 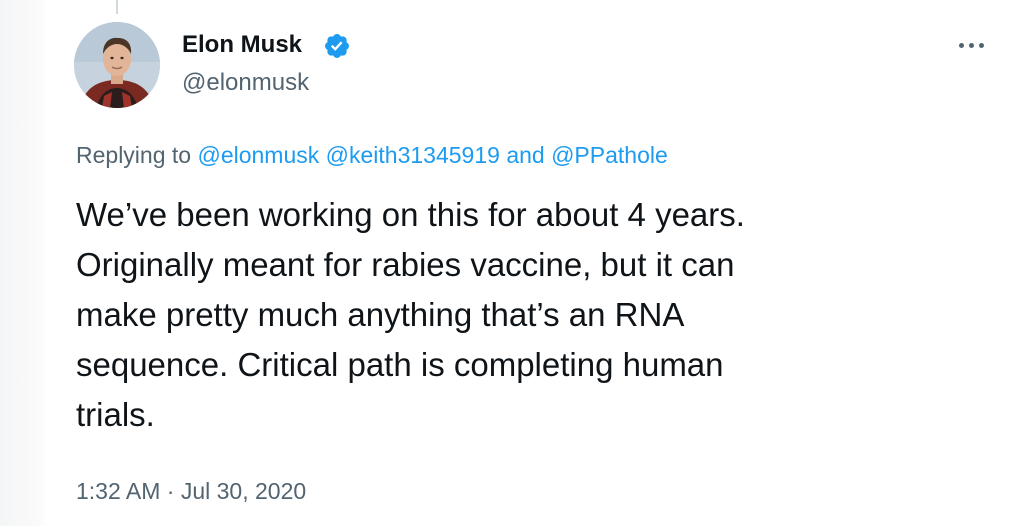 I want to click on more-options-icon, so click(x=971, y=45).